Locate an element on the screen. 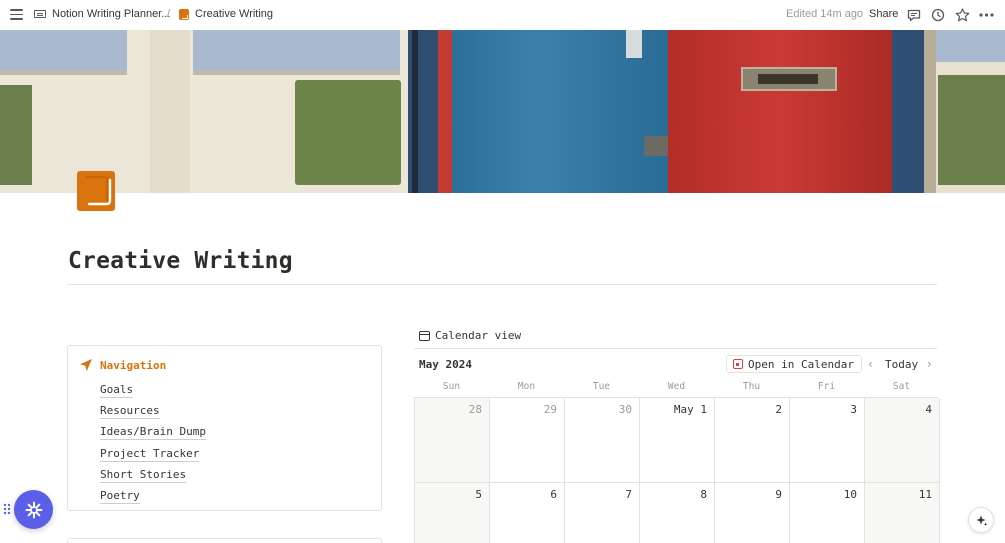 Image resolution: width=1005 pixels, height=543 pixels. today-button: Today is located at coordinates (901, 364).